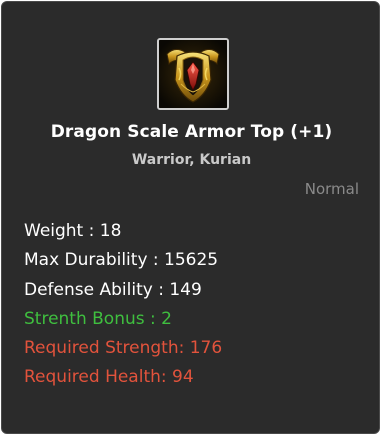 The height and width of the screenshot is (437, 383). Describe the element at coordinates (191, 160) in the screenshot. I see `item-classes: Warrior, Kurian` at that location.